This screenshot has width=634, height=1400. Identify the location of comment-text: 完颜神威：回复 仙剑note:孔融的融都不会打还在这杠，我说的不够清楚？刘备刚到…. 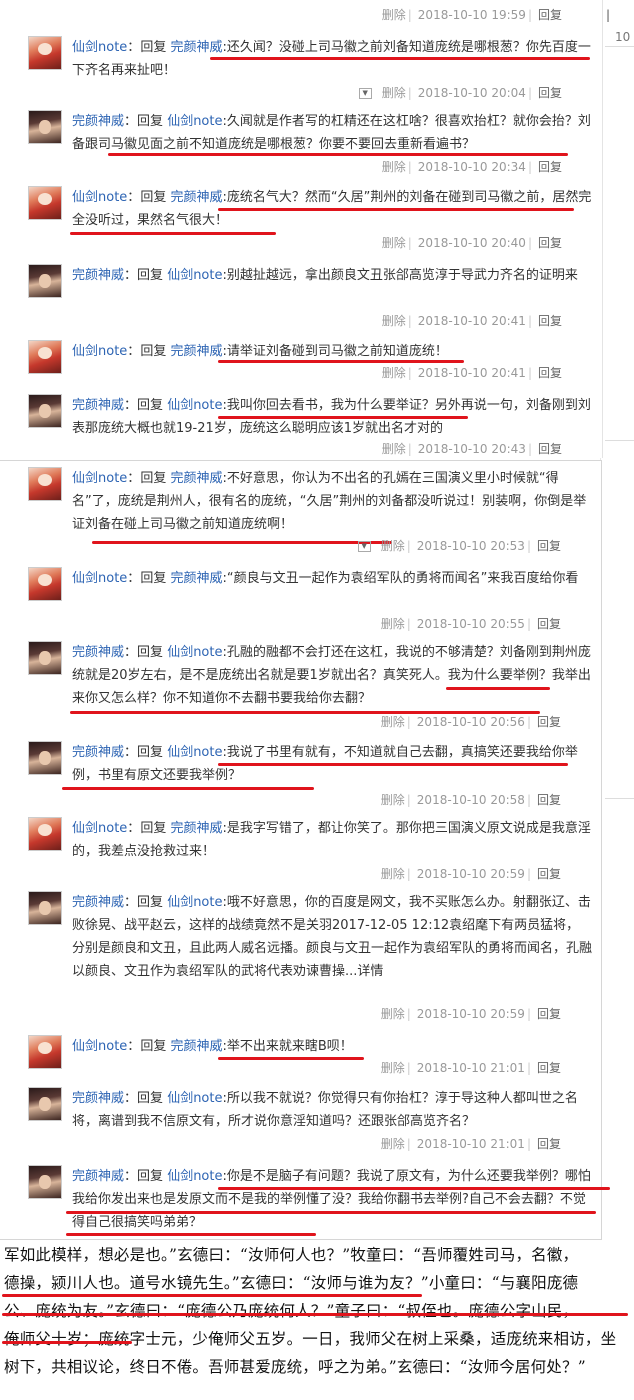
(331, 675).